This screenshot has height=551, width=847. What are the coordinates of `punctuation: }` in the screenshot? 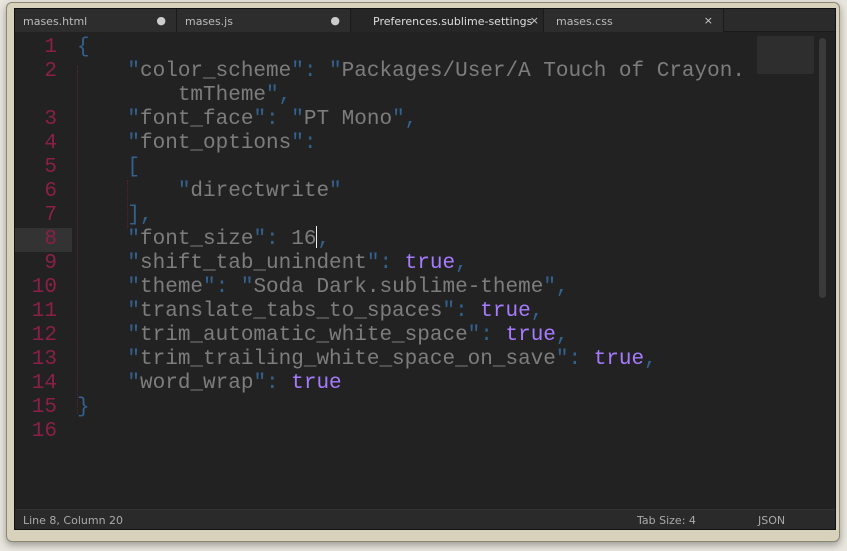 It's located at (83, 407).